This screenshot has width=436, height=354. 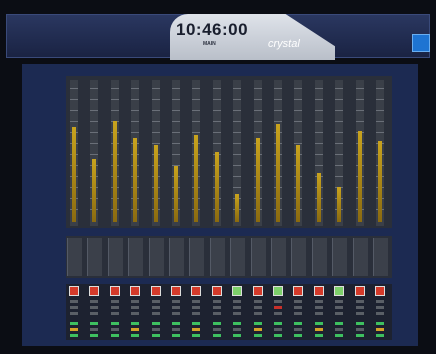 What do you see at coordinates (218, 350) in the screenshot?
I see `bottom-bar` at bounding box center [218, 350].